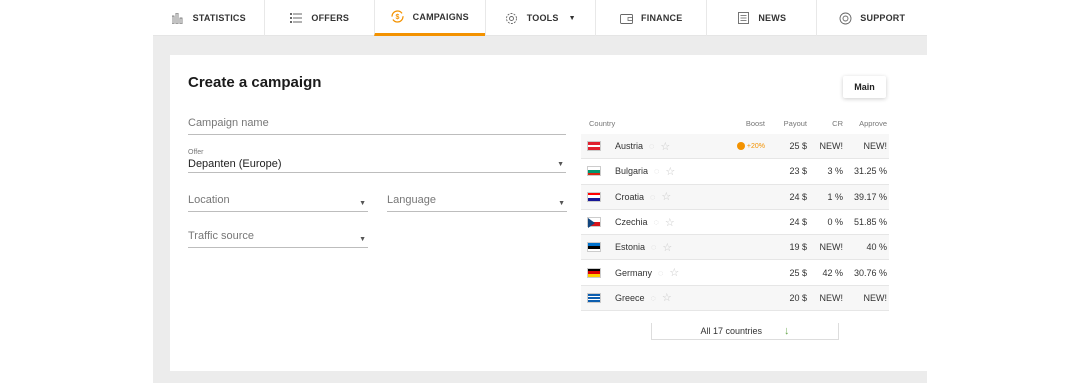 The image size is (1080, 383). What do you see at coordinates (731, 331) in the screenshot?
I see `all-countries-label: All 17 countries` at bounding box center [731, 331].